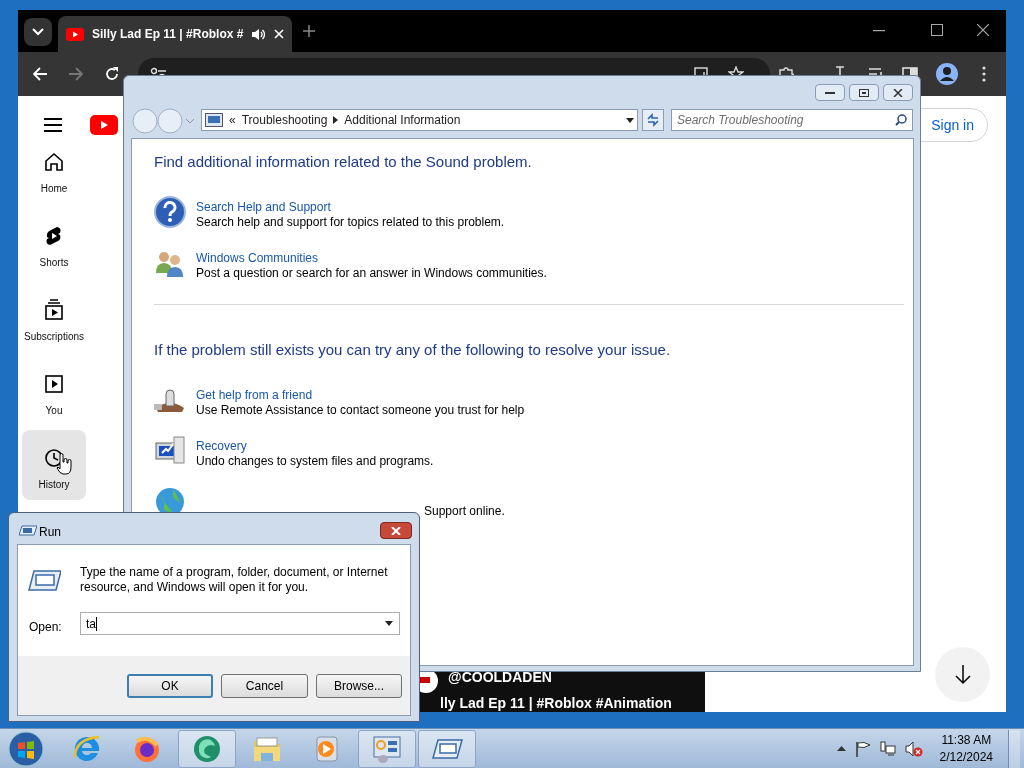 Image resolution: width=1024 pixels, height=768 pixels. What do you see at coordinates (500, 677) in the screenshot?
I see `channel-name: @COOLDADEN` at bounding box center [500, 677].